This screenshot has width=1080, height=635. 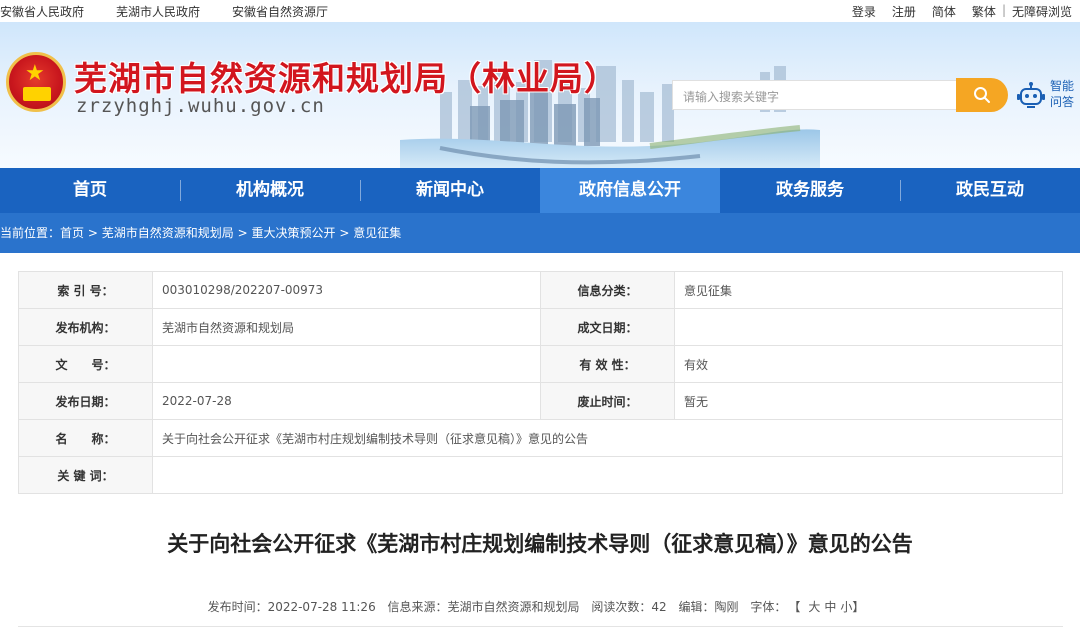 What do you see at coordinates (450, 190) in the screenshot?
I see `nav-item-news: 新闻中心` at bounding box center [450, 190].